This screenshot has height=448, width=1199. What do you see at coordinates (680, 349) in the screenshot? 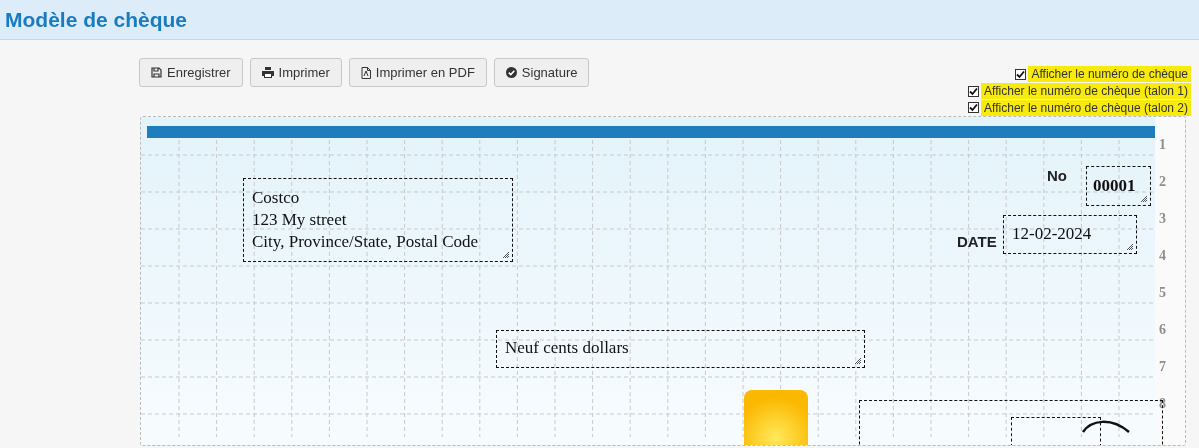
I see `amount-words-field: Neuf cents dollars` at bounding box center [680, 349].